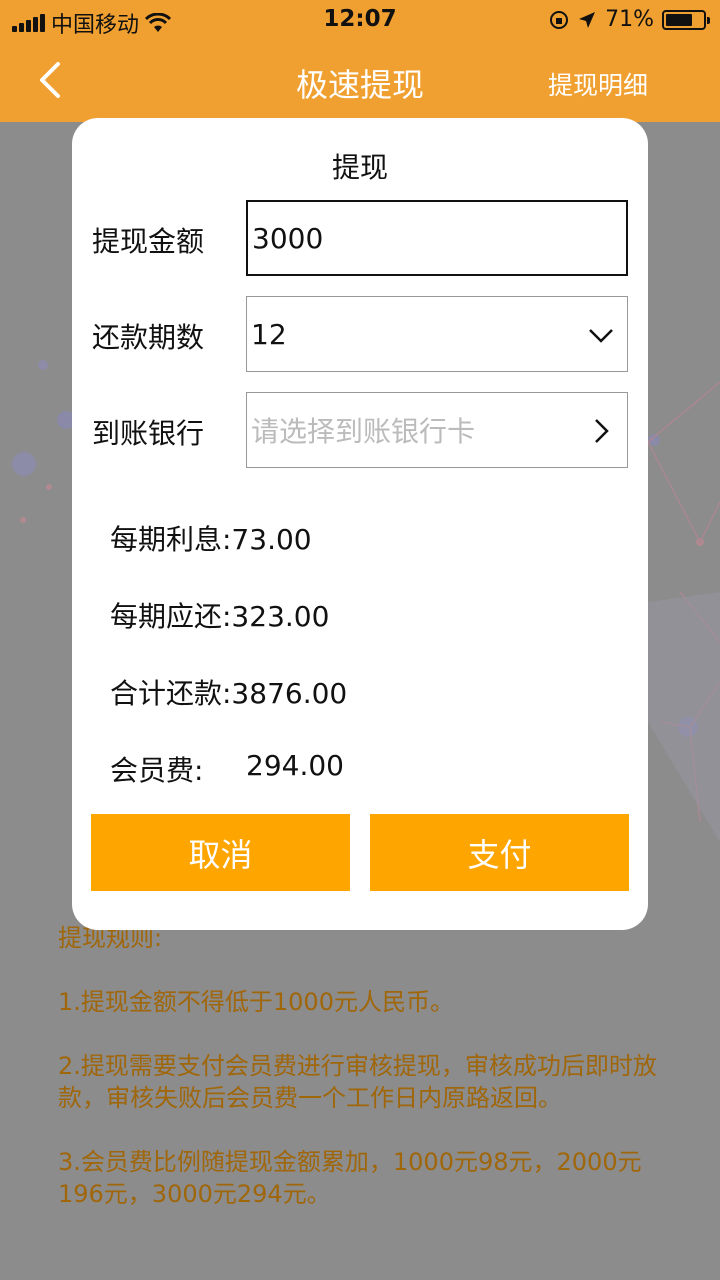  What do you see at coordinates (288, 238) in the screenshot?
I see `amount-value: 3000` at bounding box center [288, 238].